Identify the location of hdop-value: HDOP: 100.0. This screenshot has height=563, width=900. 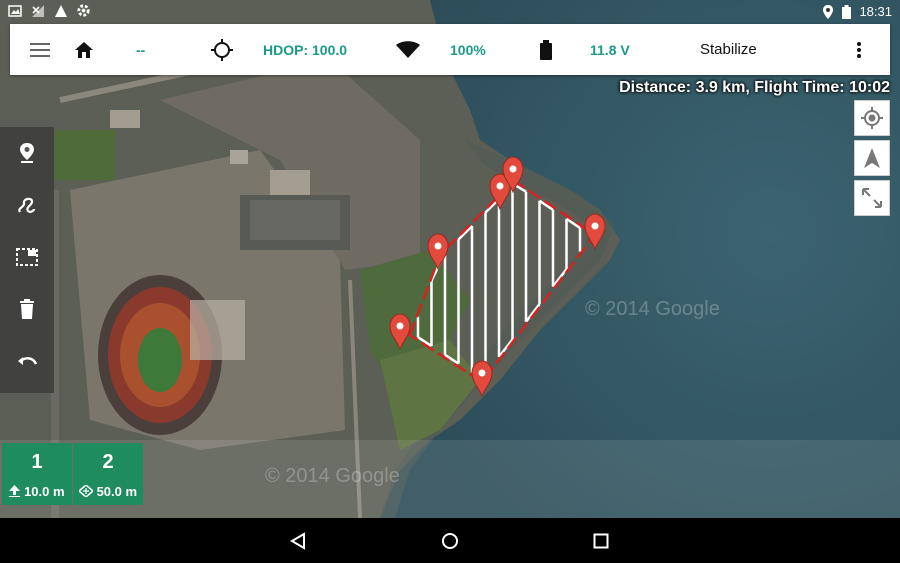
(305, 49).